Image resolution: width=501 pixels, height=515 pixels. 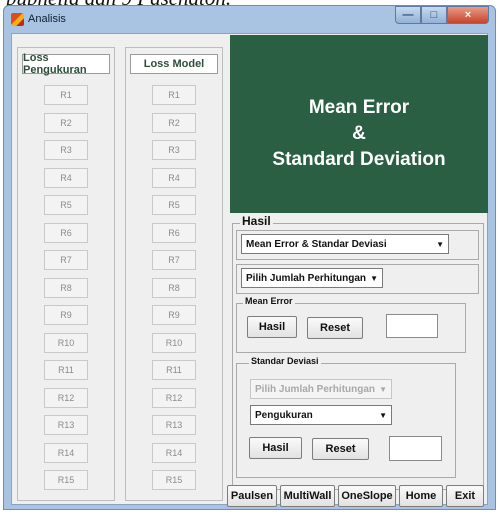 What do you see at coordinates (66, 425) in the screenshot?
I see `loss-pengukuran-r13-button: R13` at bounding box center [66, 425].